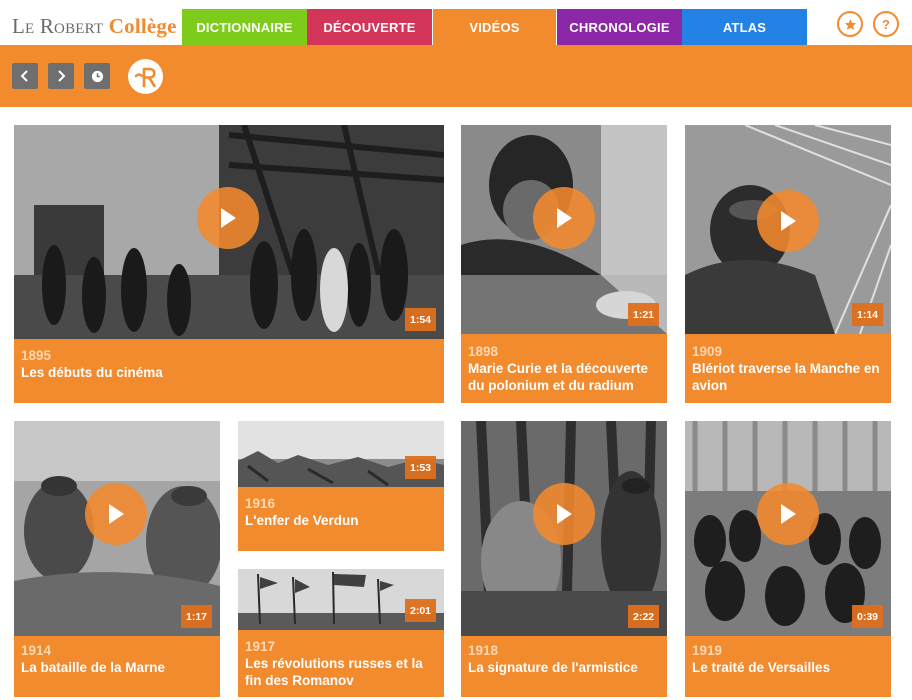 This screenshot has width=912, height=700. Describe the element at coordinates (229, 364) in the screenshot. I see `video-caption: 1895 Les débuts du cinéma` at that location.